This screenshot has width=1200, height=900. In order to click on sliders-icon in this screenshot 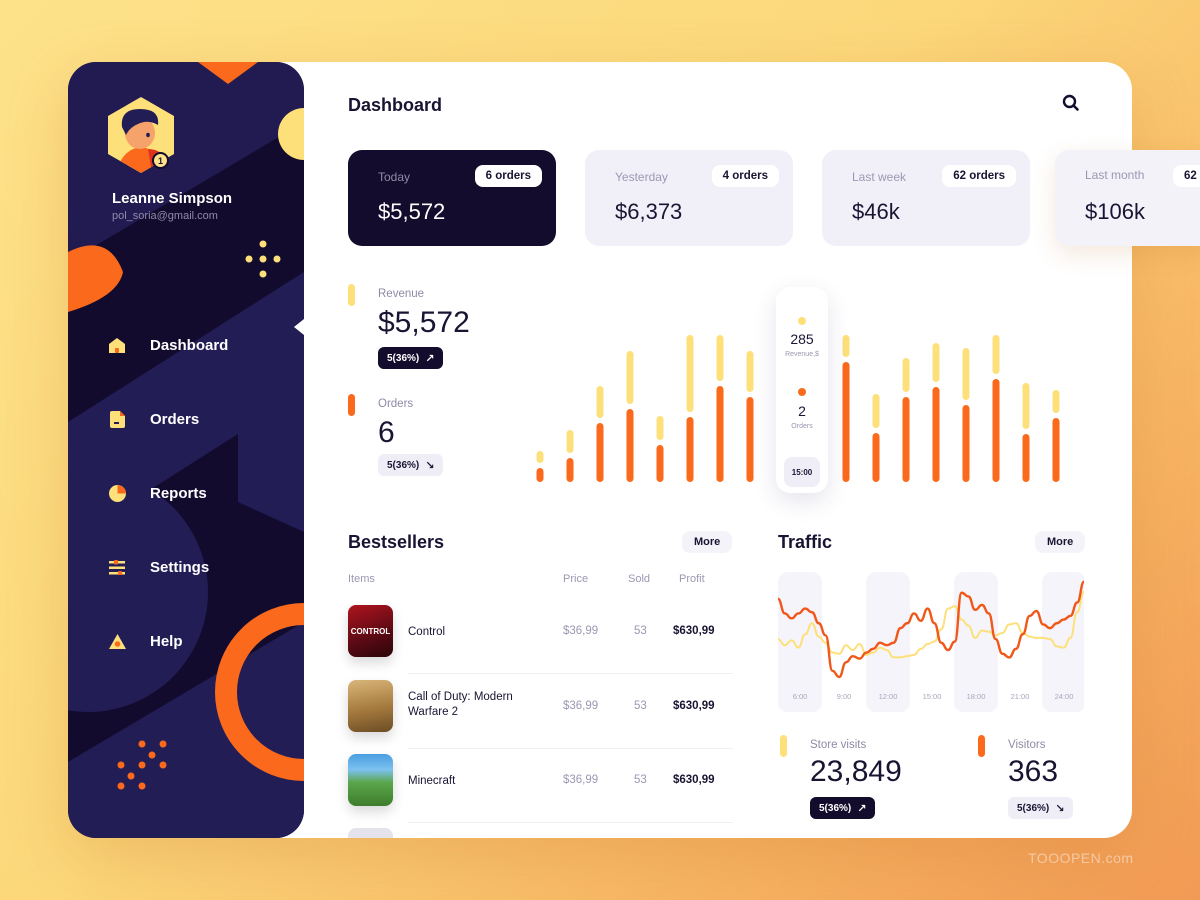, I will do `click(117, 567)`.